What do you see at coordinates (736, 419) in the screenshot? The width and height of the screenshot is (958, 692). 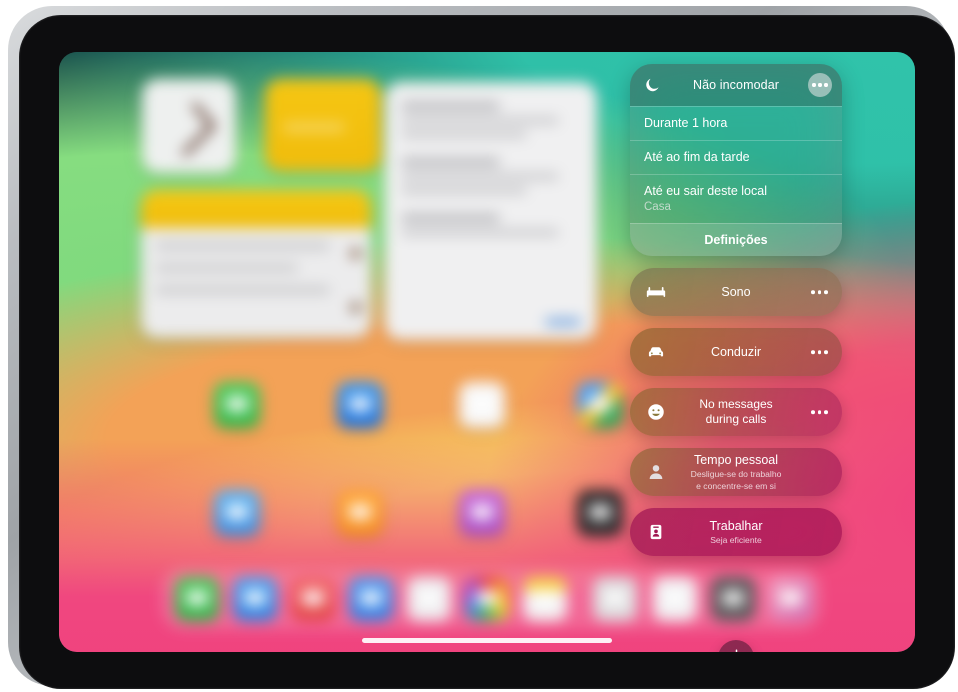 I see `focus-mode-title-line2: during calls` at bounding box center [736, 419].